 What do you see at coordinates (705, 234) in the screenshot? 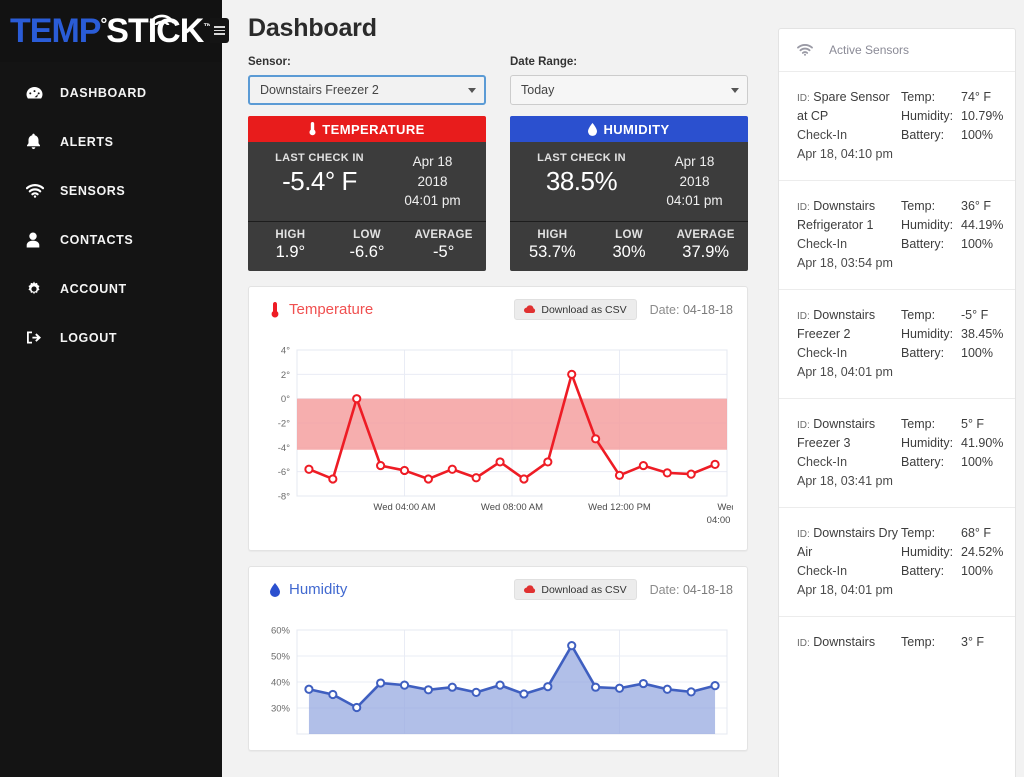
I see `stat-label: AVERAGE` at bounding box center [705, 234].